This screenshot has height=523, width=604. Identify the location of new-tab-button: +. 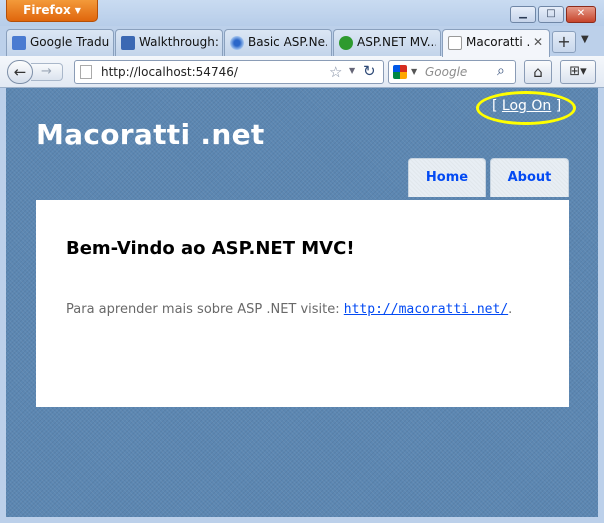
(564, 42).